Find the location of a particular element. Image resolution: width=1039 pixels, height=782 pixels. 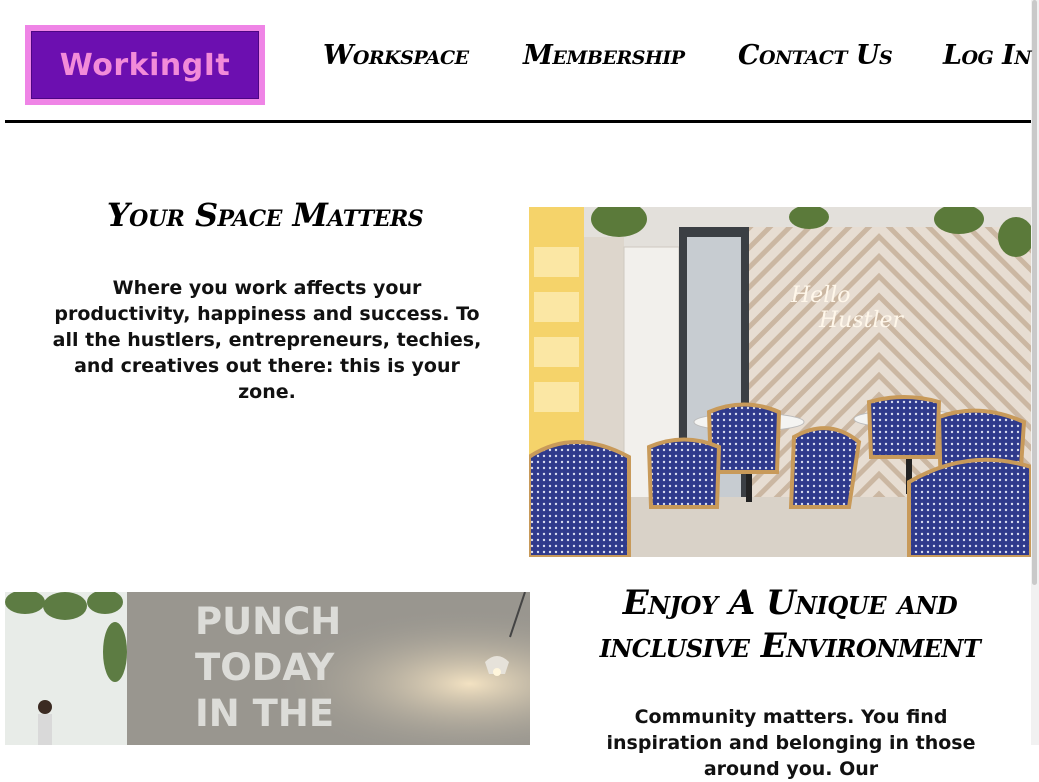

nav-membership: Membership is located at coordinates (604, 55).